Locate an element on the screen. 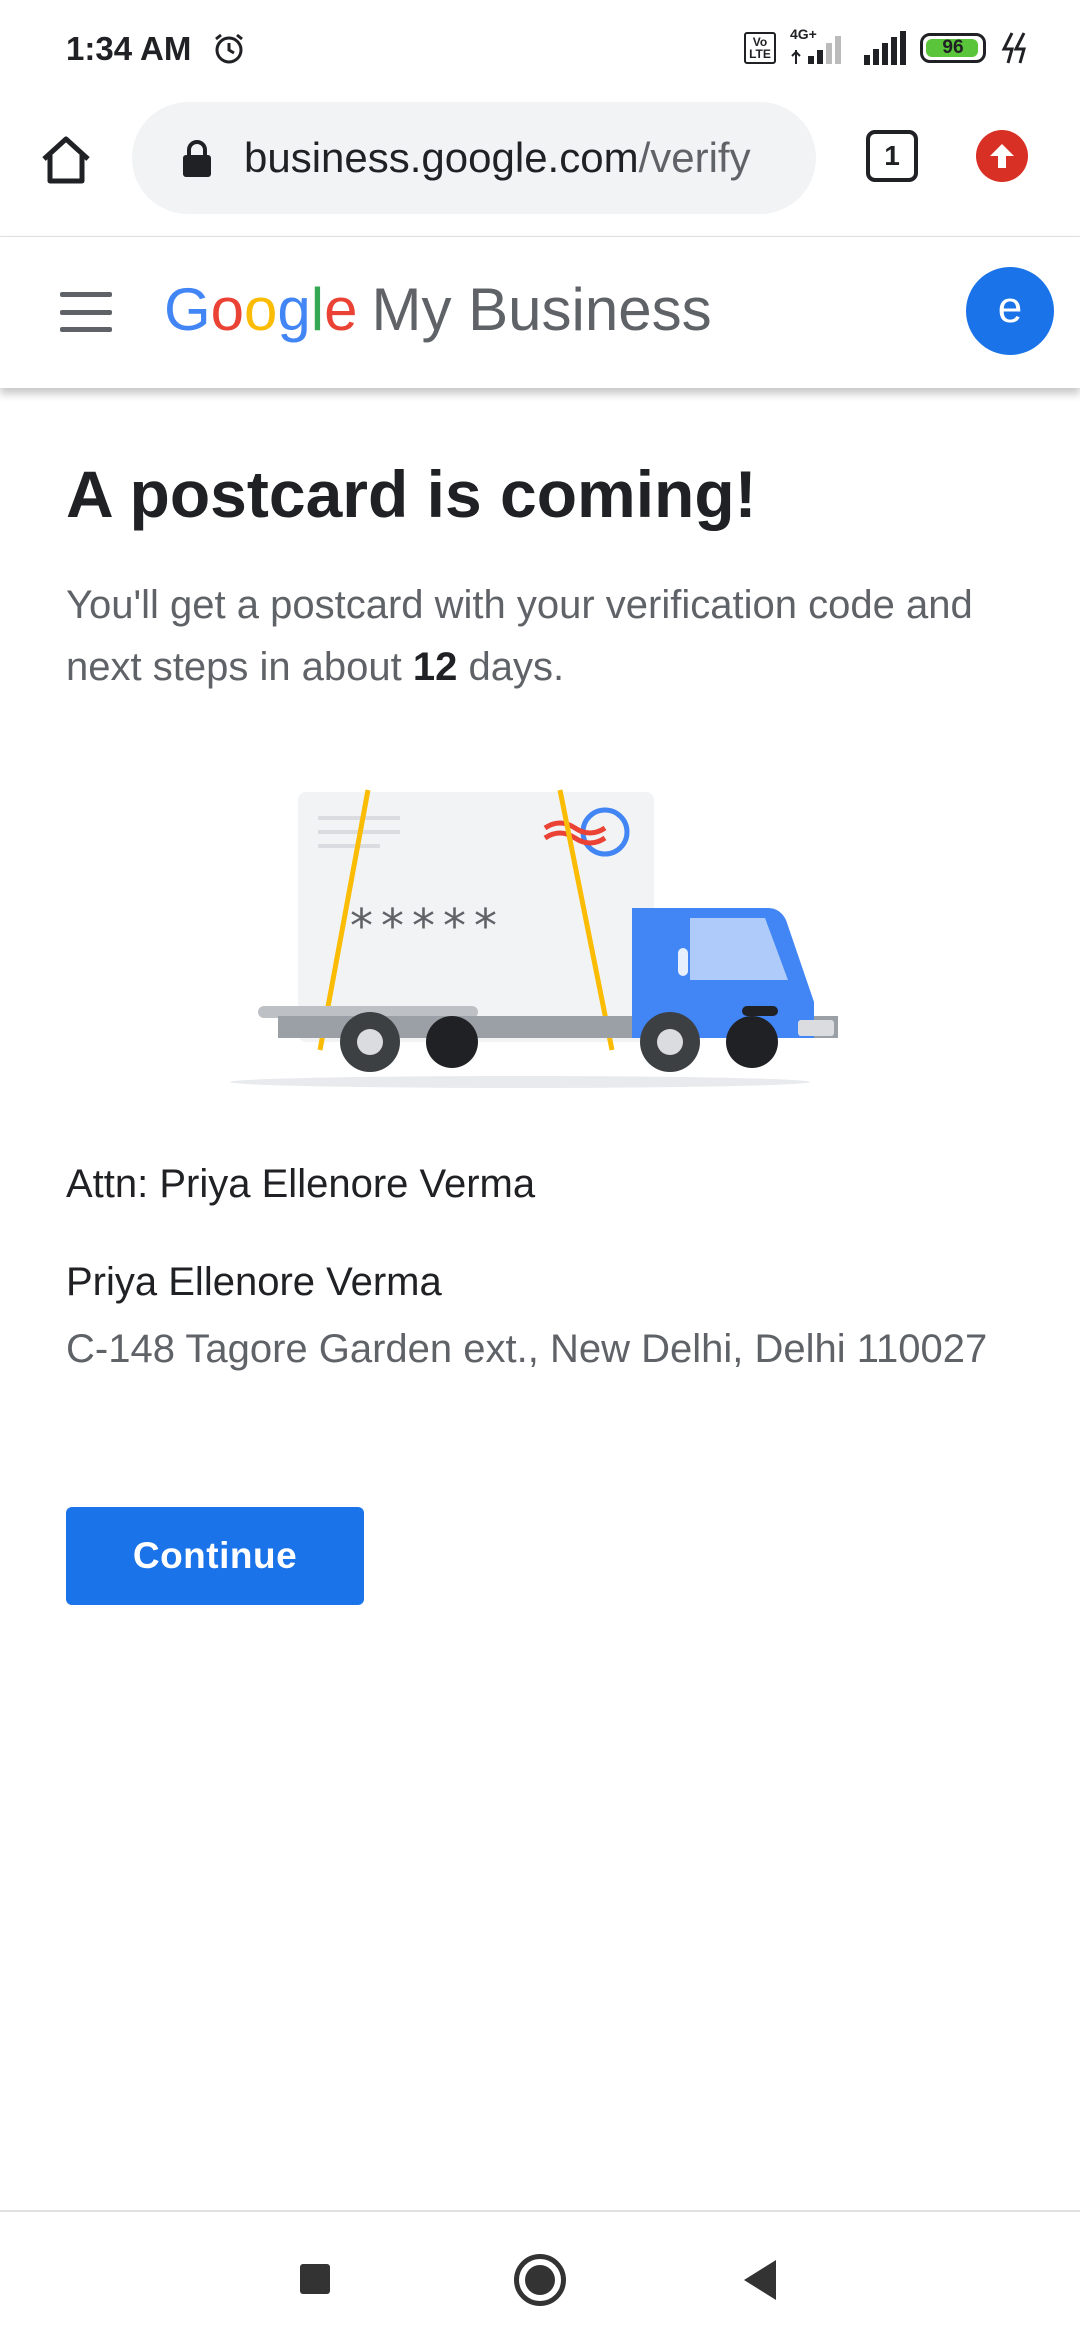 The image size is (1080, 2340). home-icon is located at coordinates (66, 160).